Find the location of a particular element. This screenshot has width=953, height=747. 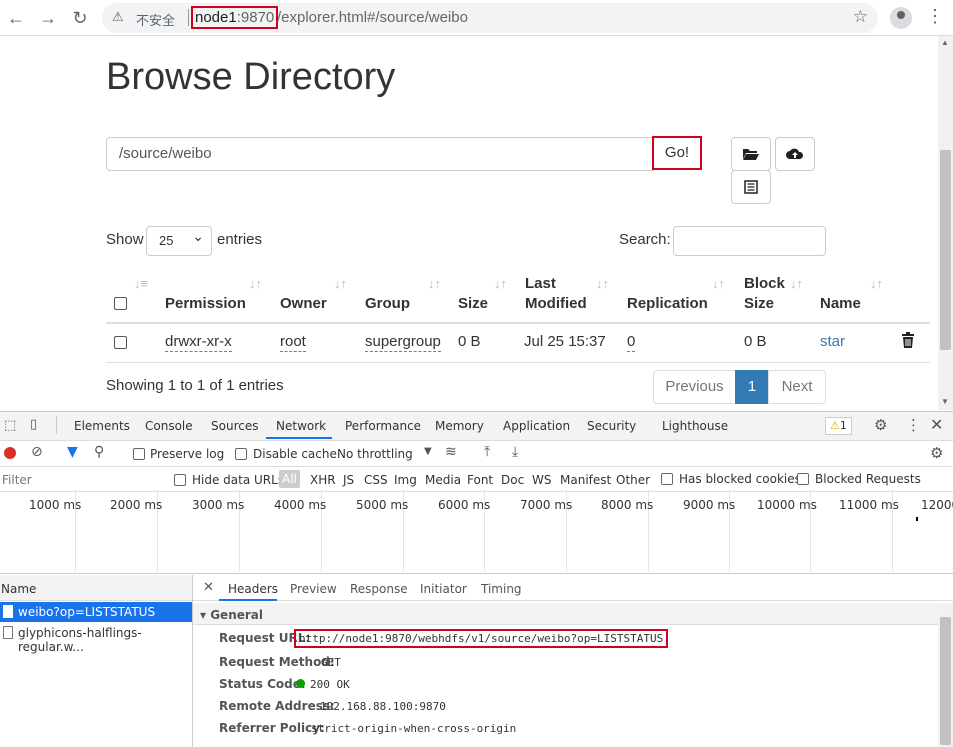

tab-preview: Preview is located at coordinates (313, 589).